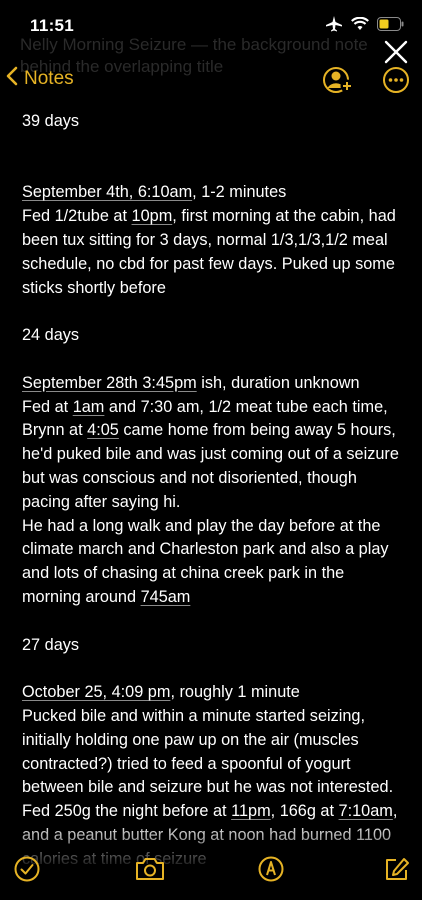  I want to click on time-link: 1am, so click(89, 407).